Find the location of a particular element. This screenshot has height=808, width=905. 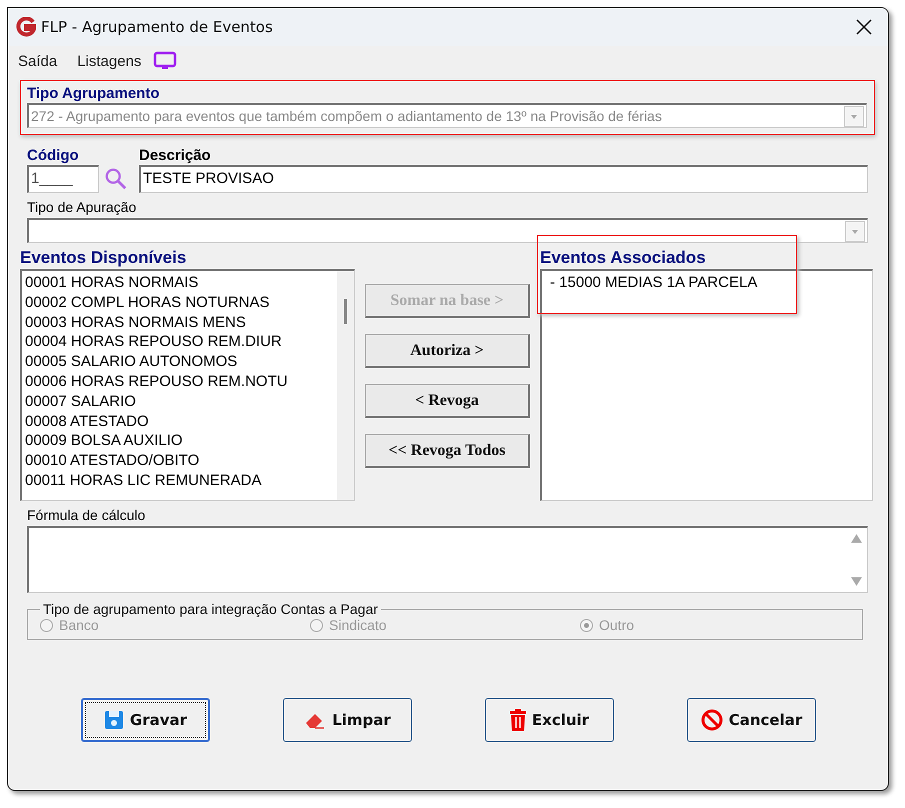

scrollbar is located at coordinates (345, 385).